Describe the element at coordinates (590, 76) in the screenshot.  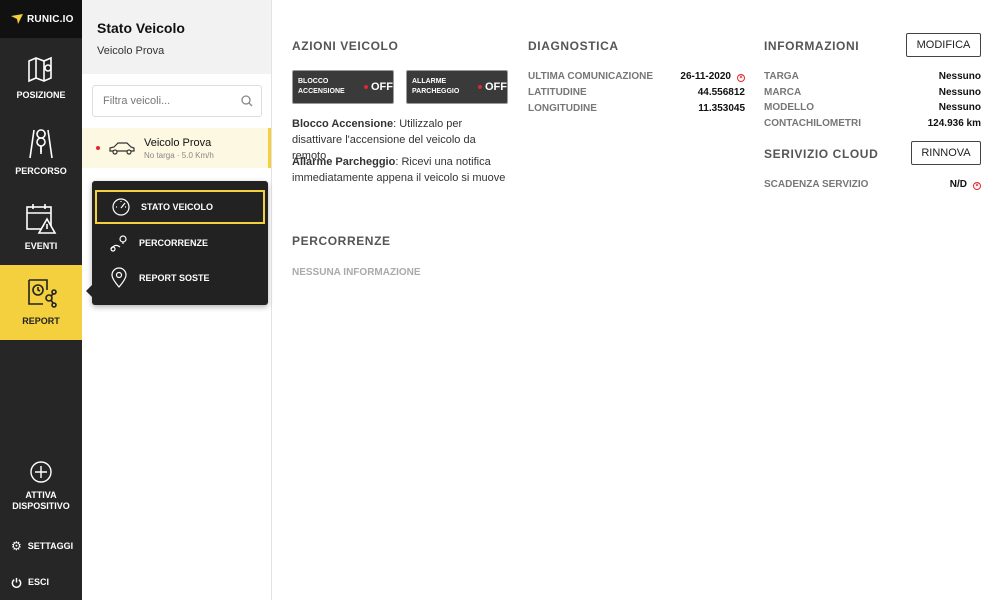
I see `diag-key: ULTIMA COMUNICAZIONE` at that location.